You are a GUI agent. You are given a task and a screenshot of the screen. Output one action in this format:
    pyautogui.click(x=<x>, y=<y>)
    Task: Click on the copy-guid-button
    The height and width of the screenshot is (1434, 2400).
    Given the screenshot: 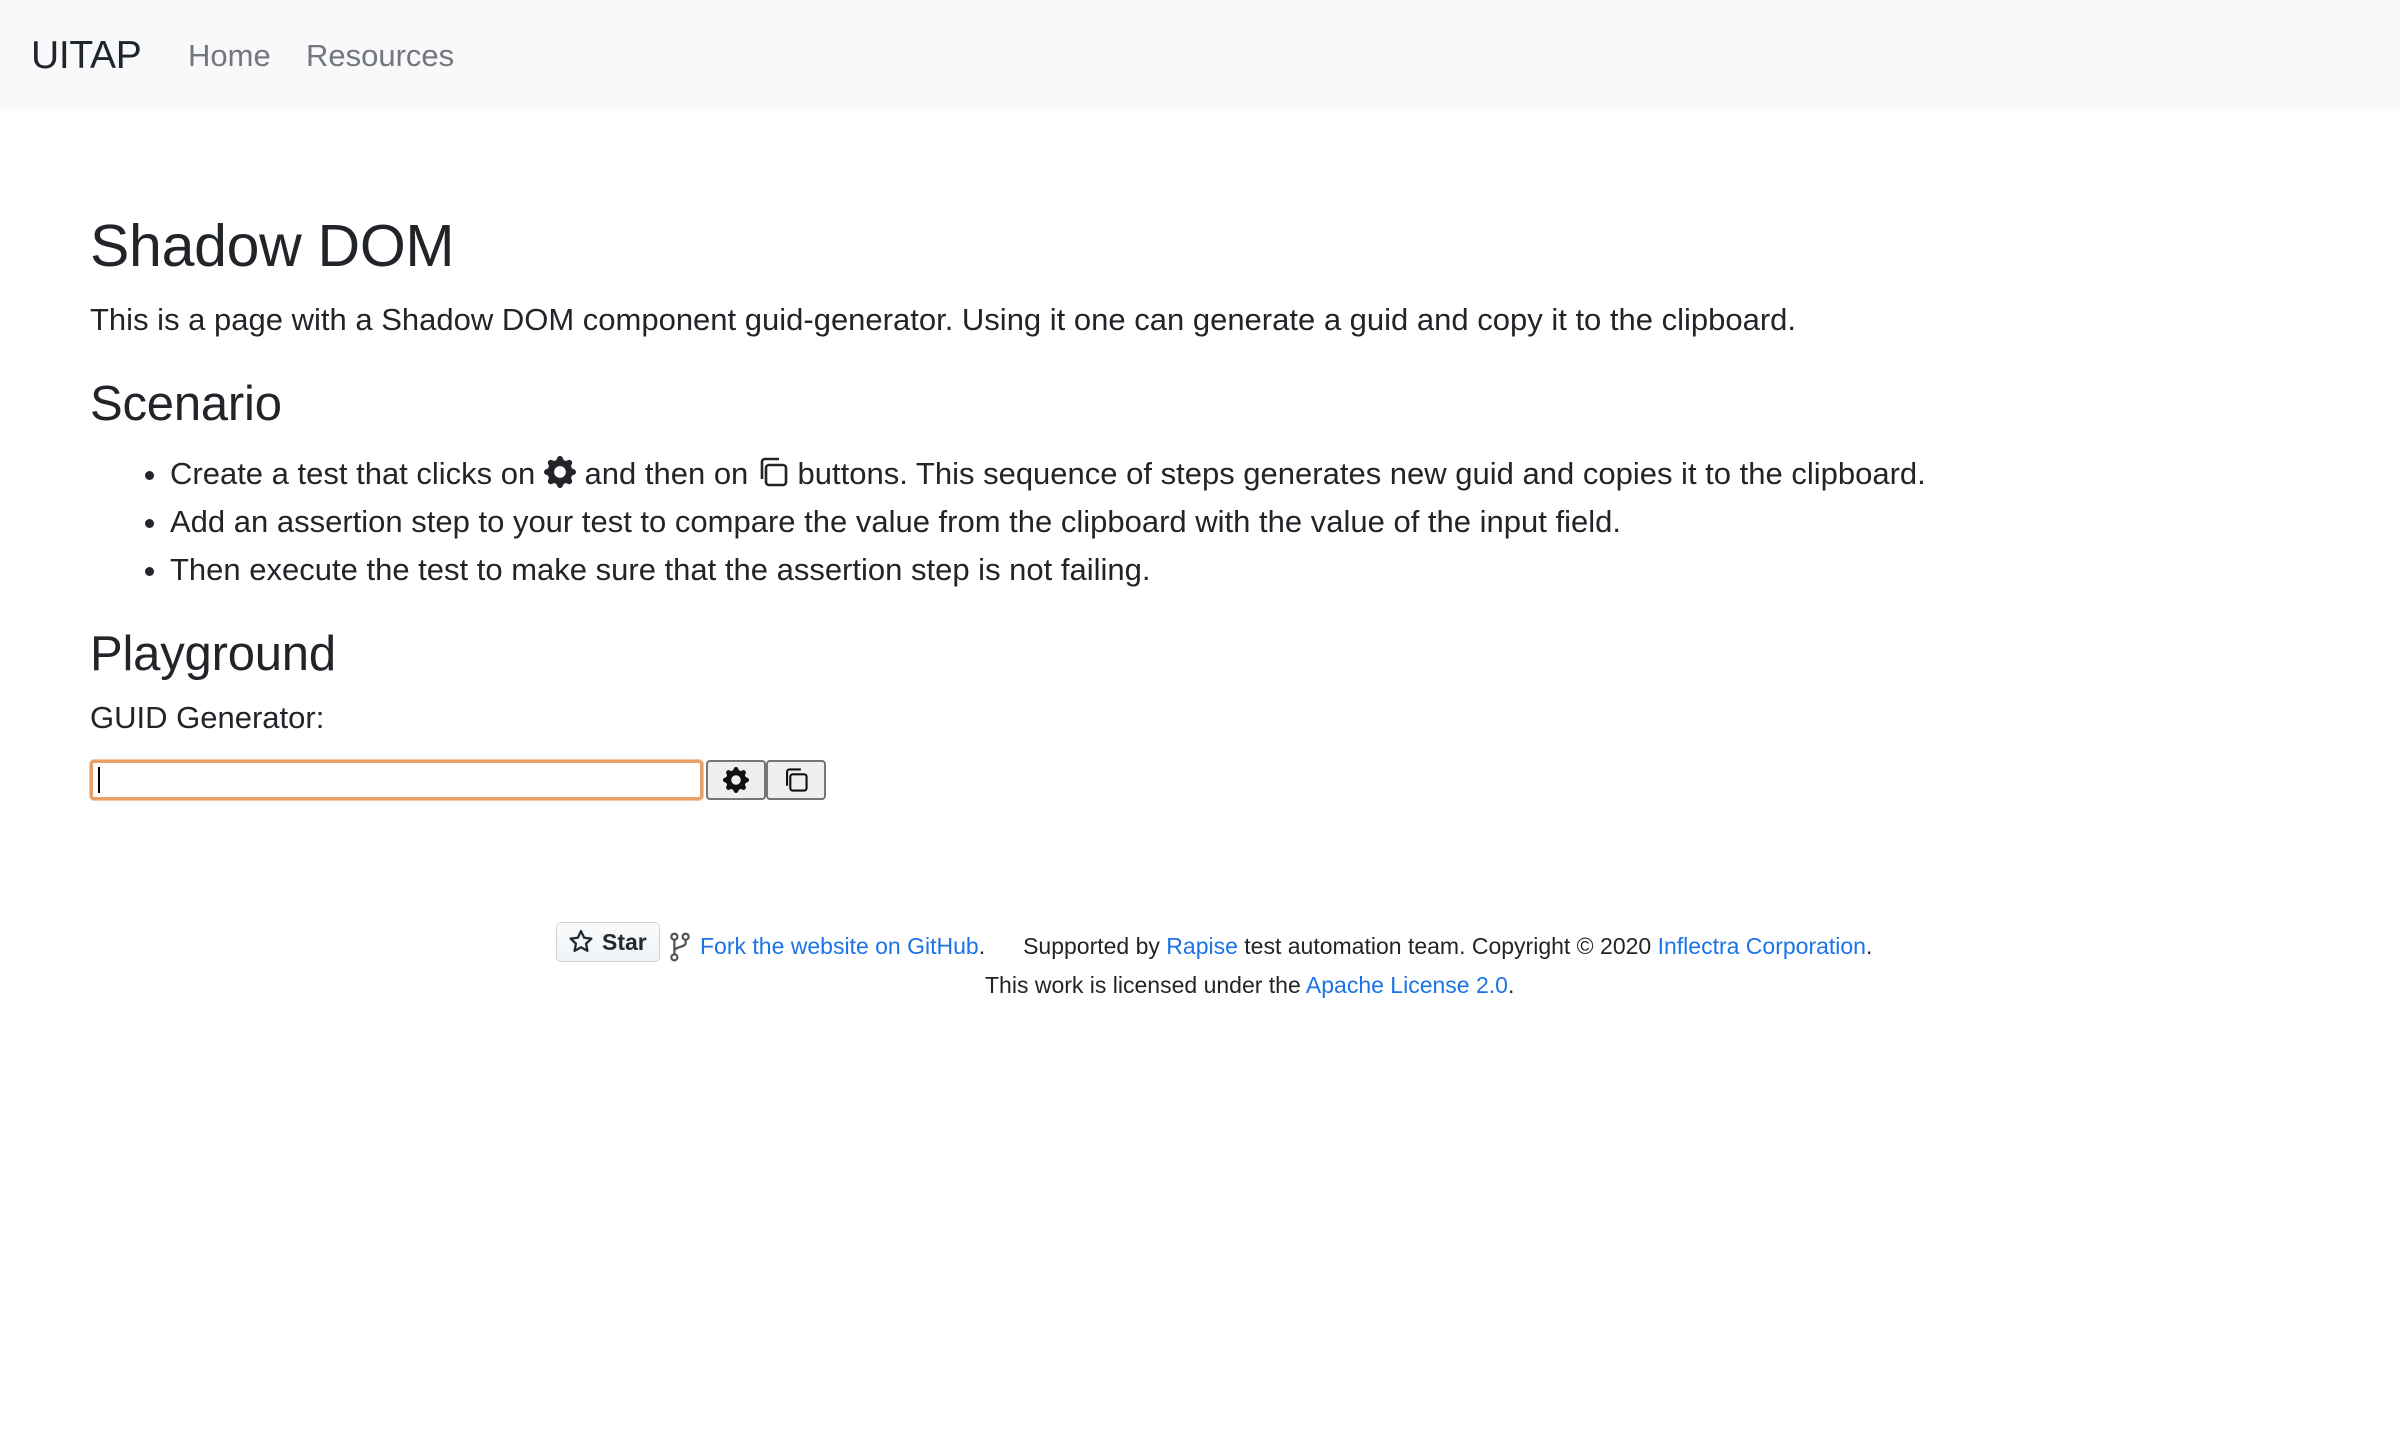 What is the action you would take?
    pyautogui.click(x=796, y=780)
    